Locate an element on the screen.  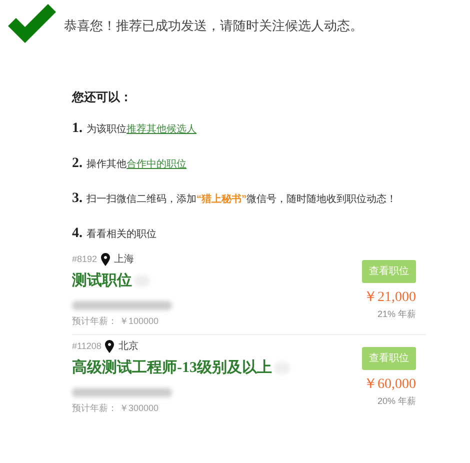
step-number: 4. is located at coordinates (77, 234).